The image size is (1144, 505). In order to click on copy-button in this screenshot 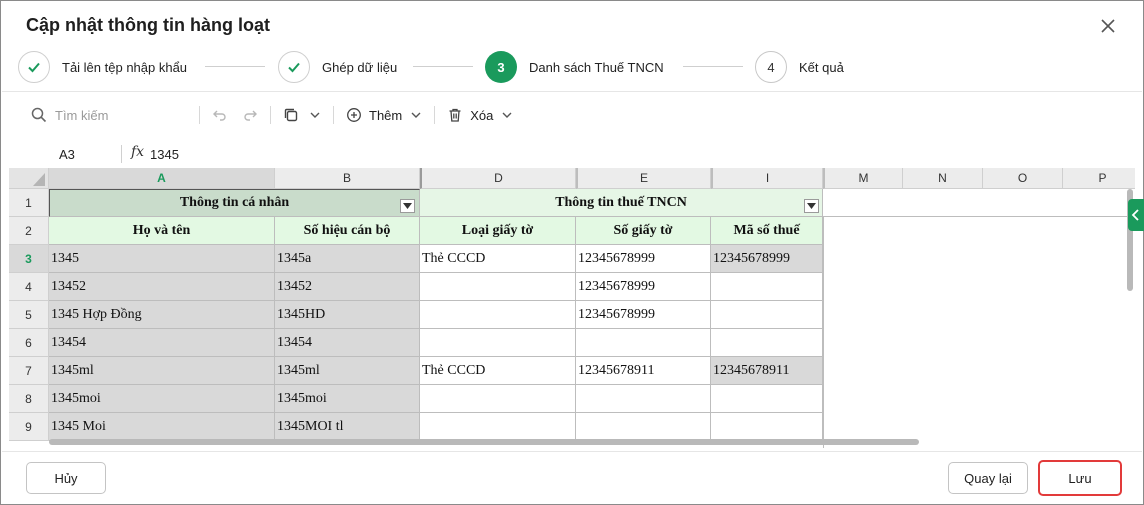, I will do `click(302, 115)`.